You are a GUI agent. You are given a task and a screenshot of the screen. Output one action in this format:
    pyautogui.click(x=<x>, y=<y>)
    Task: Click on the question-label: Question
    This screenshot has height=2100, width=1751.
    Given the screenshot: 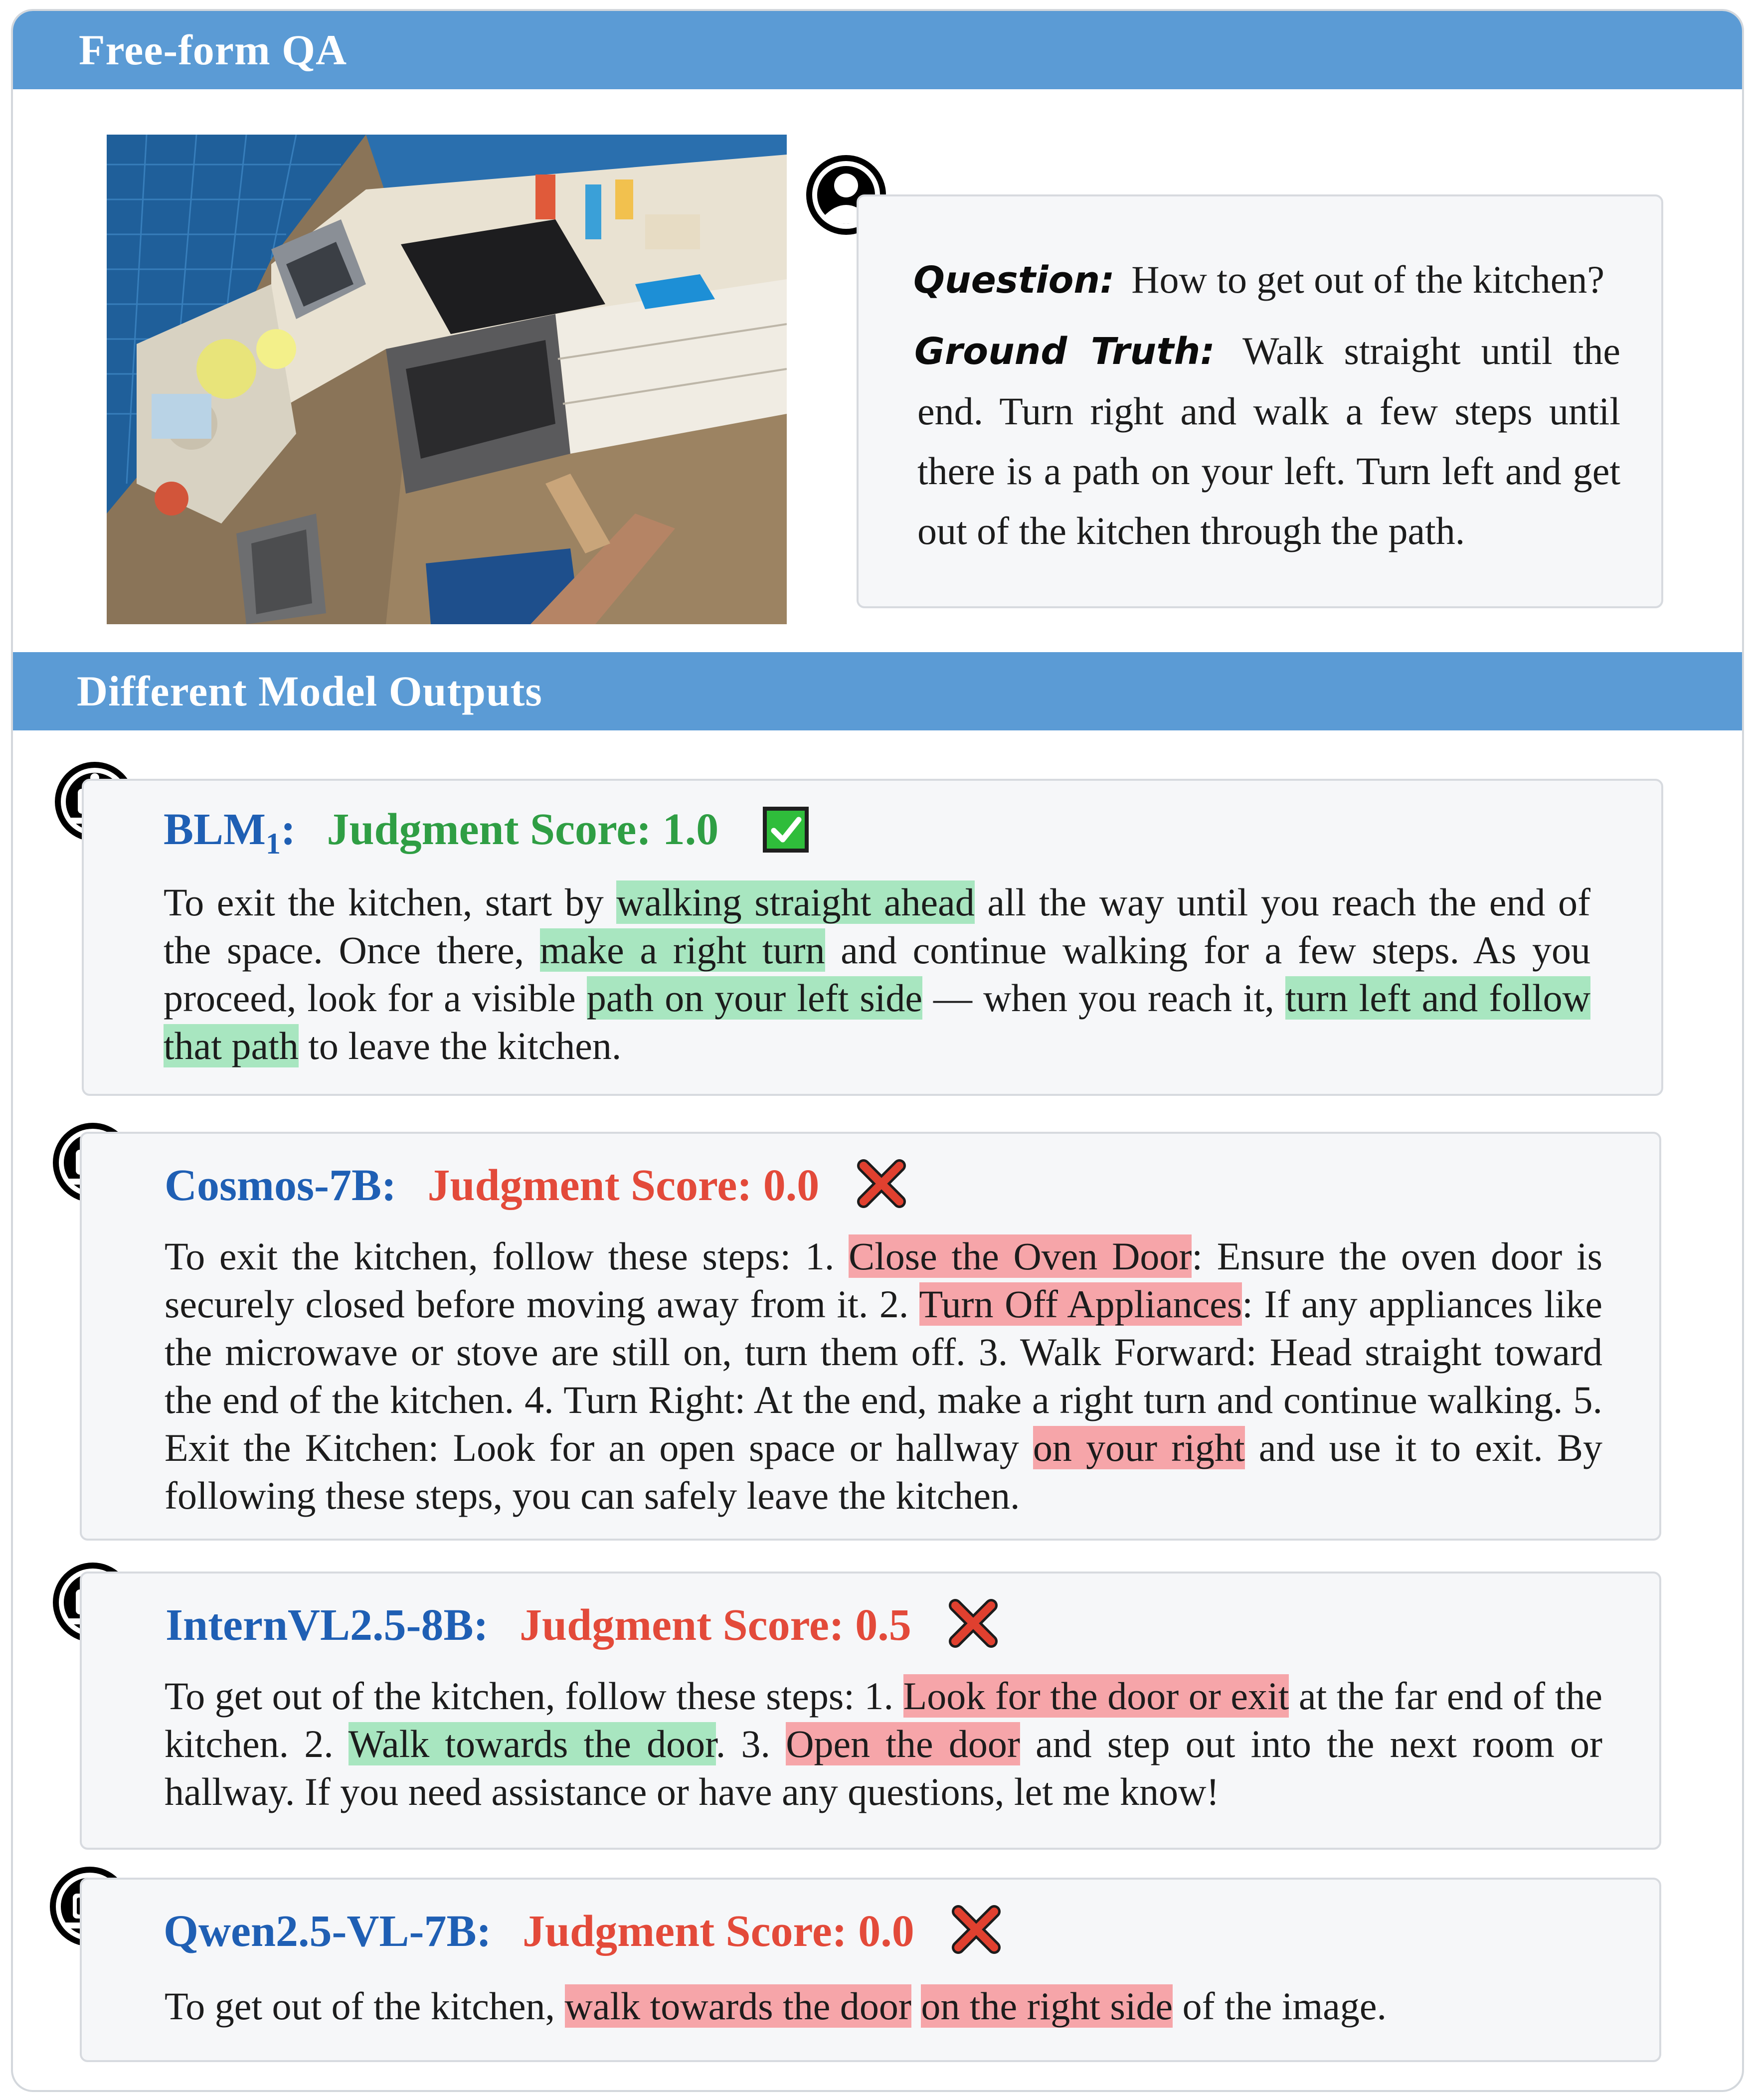 What is the action you would take?
    pyautogui.click(x=1006, y=280)
    